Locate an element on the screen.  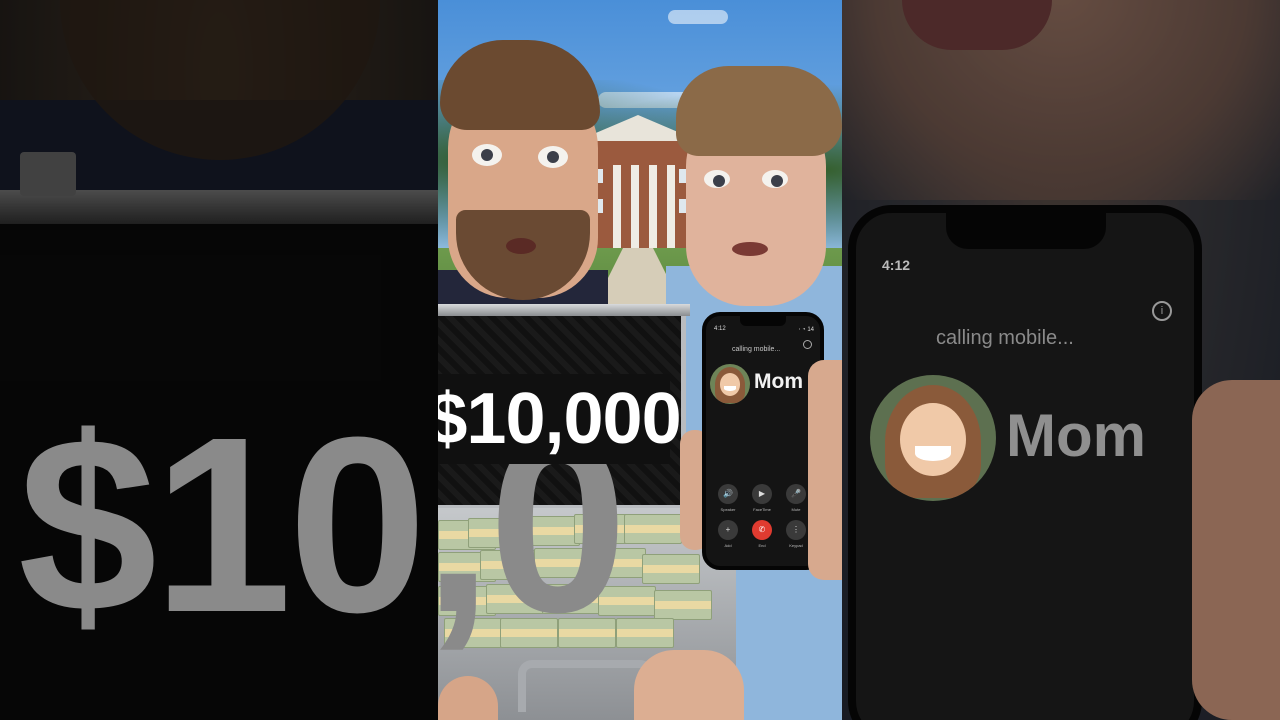
end-call-icon: ✆ is located at coordinates (762, 530).